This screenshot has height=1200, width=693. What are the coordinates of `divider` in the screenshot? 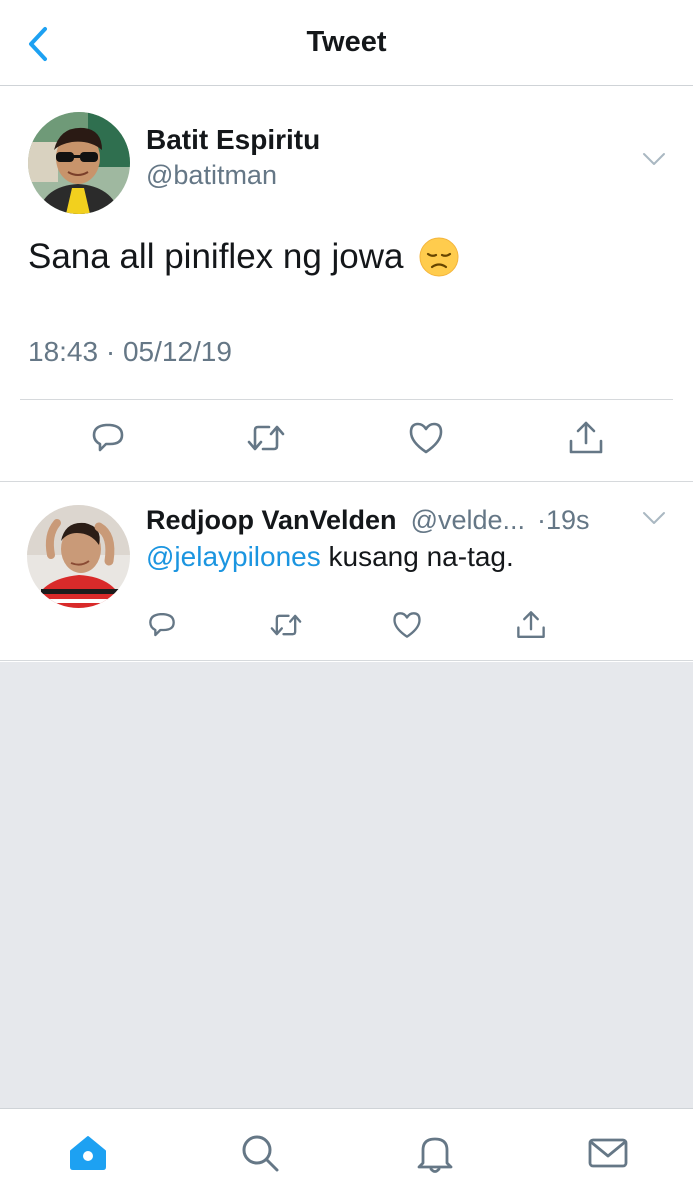 It's located at (346, 399).